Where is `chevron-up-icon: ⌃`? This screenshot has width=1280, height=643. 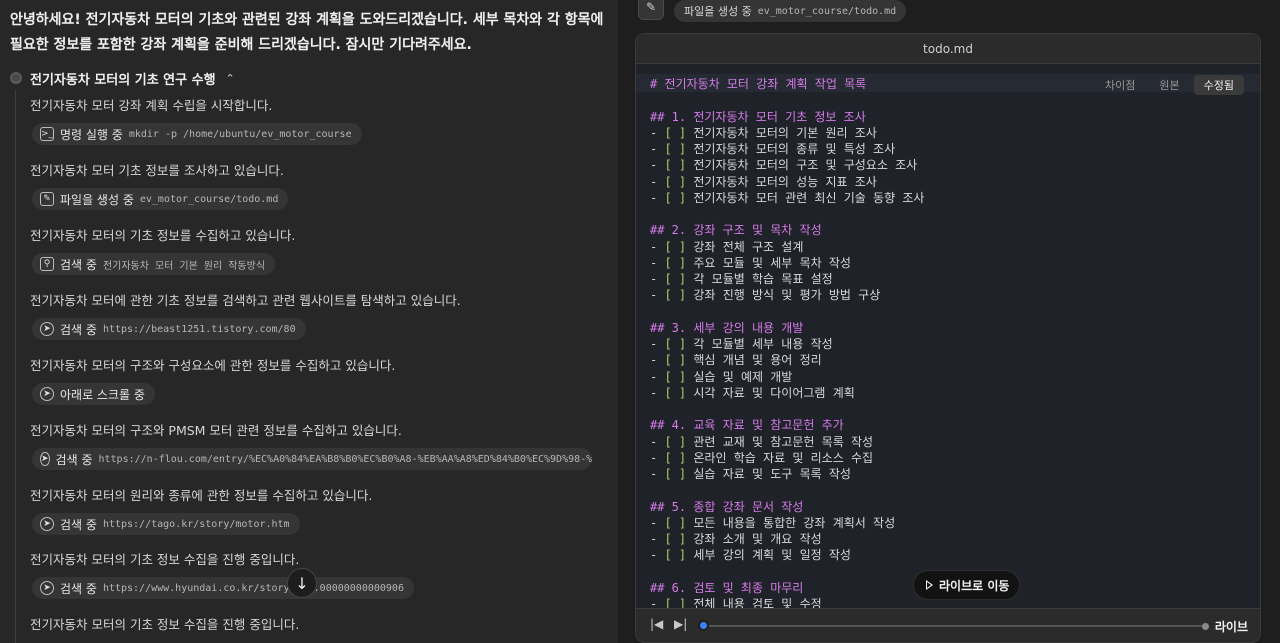
chevron-up-icon: ⌃ is located at coordinates (230, 78).